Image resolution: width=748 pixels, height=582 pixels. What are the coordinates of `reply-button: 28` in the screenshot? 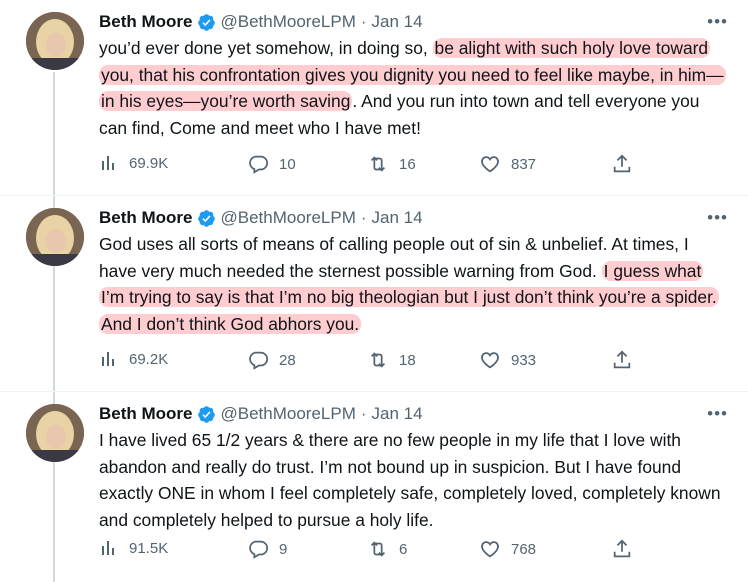 It's located at (271, 360).